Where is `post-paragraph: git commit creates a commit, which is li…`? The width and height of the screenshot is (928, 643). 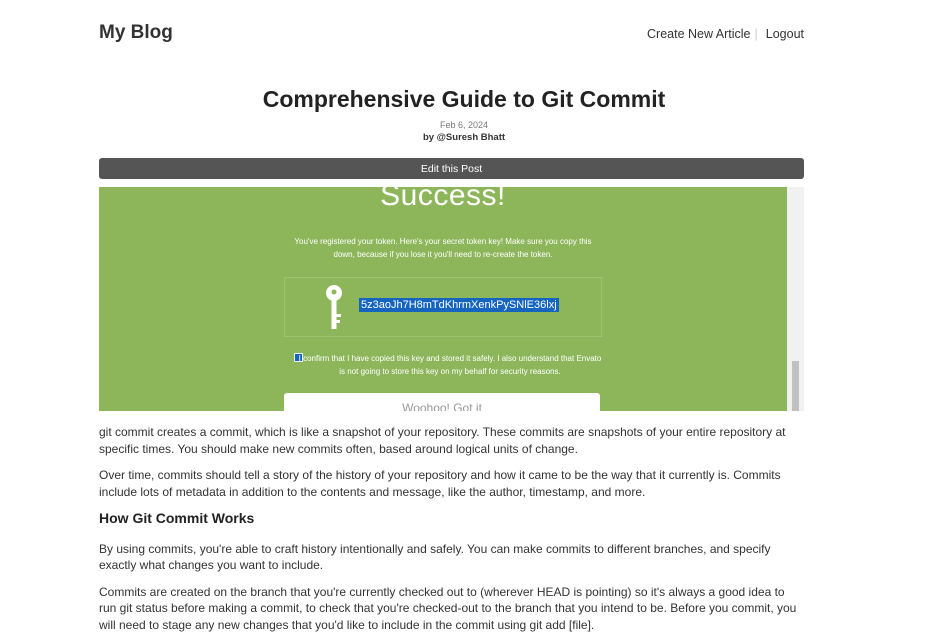
post-paragraph: git commit creates a commit, which is li… is located at coordinates (442, 440).